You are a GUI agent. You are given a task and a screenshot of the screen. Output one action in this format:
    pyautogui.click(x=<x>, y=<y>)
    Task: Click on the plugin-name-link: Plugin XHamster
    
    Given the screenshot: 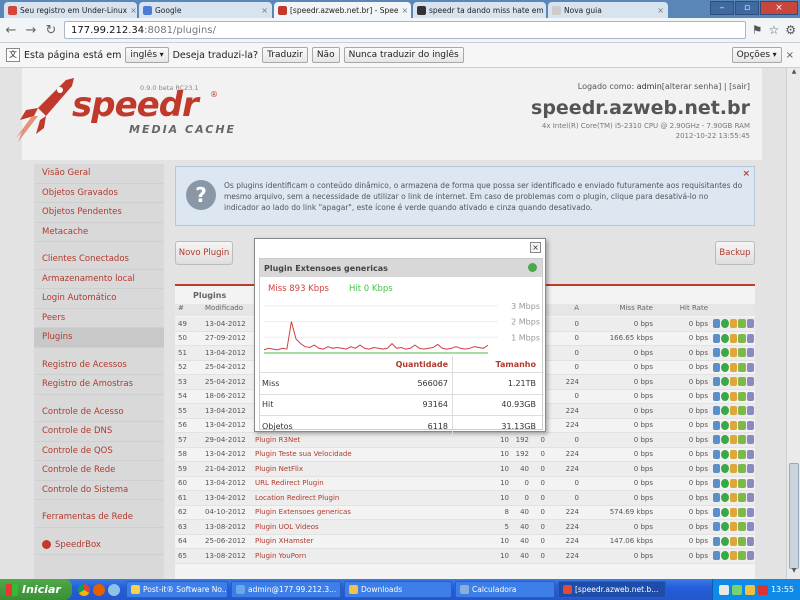 What is the action you would take?
    pyautogui.click(x=374, y=541)
    